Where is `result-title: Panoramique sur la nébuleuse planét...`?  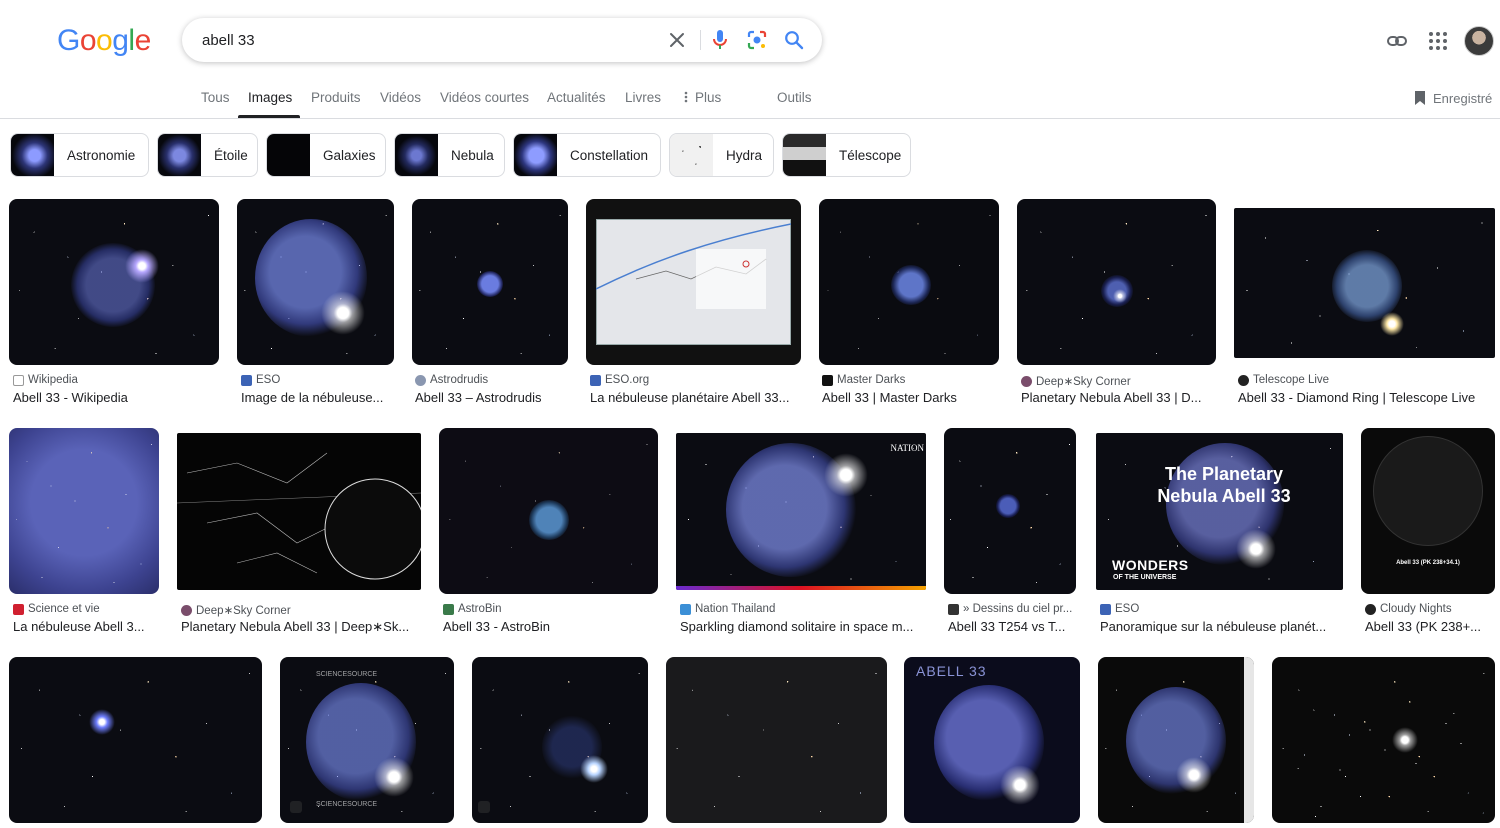 result-title: Panoramique sur la nébuleuse planét... is located at coordinates (1217, 626).